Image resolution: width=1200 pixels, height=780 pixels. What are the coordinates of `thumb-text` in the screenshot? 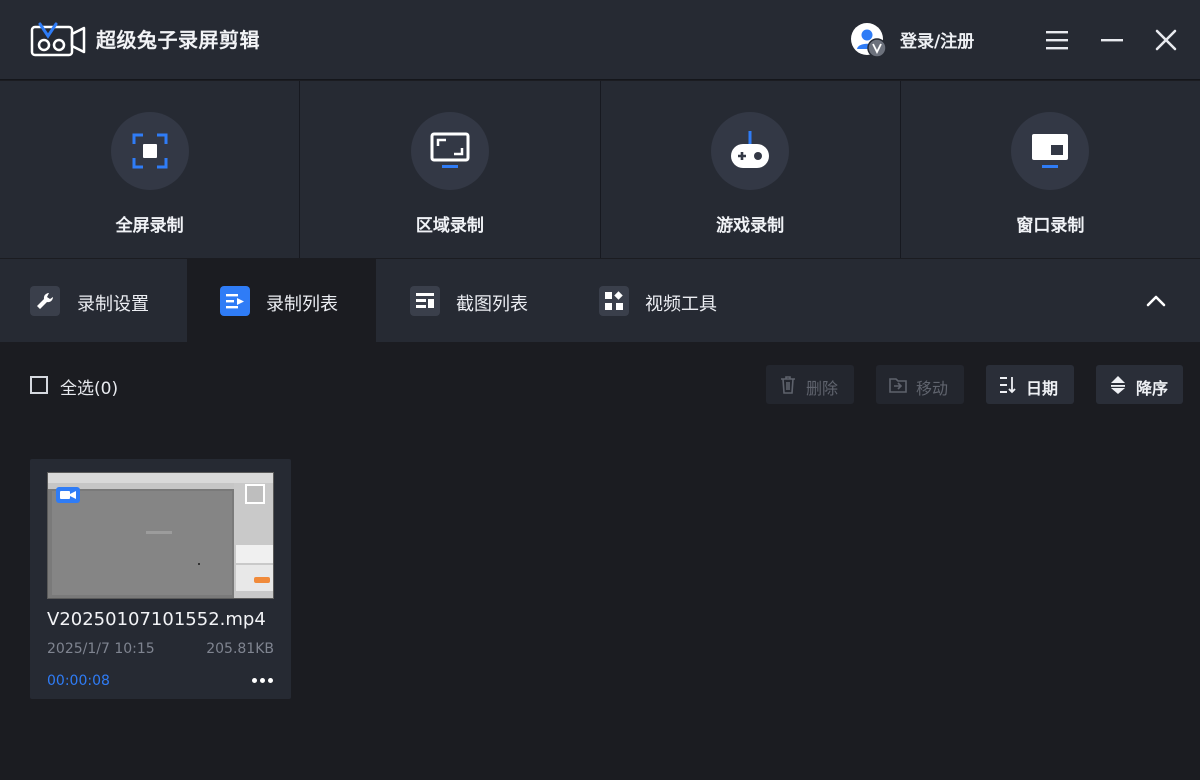 It's located at (159, 532).